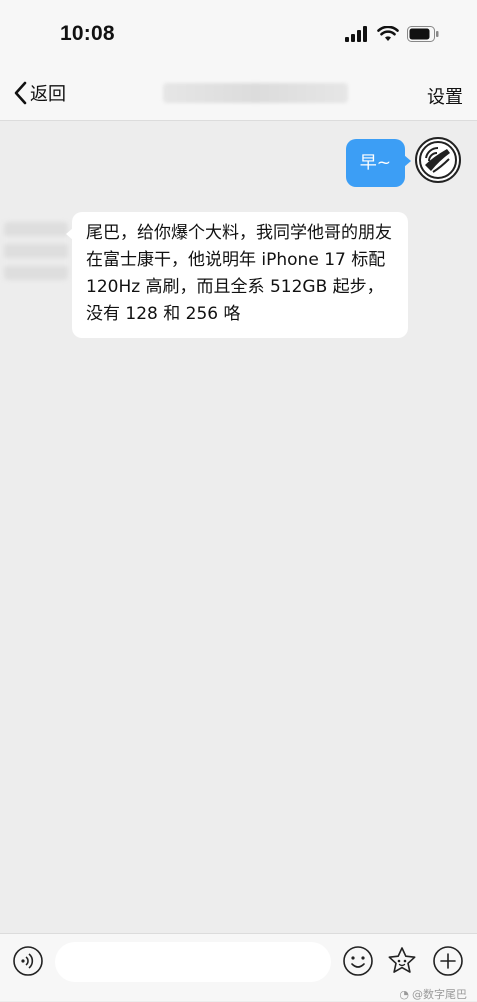 This screenshot has height=1002, width=477. What do you see at coordinates (388, 33) in the screenshot?
I see `wifi-icon` at bounding box center [388, 33].